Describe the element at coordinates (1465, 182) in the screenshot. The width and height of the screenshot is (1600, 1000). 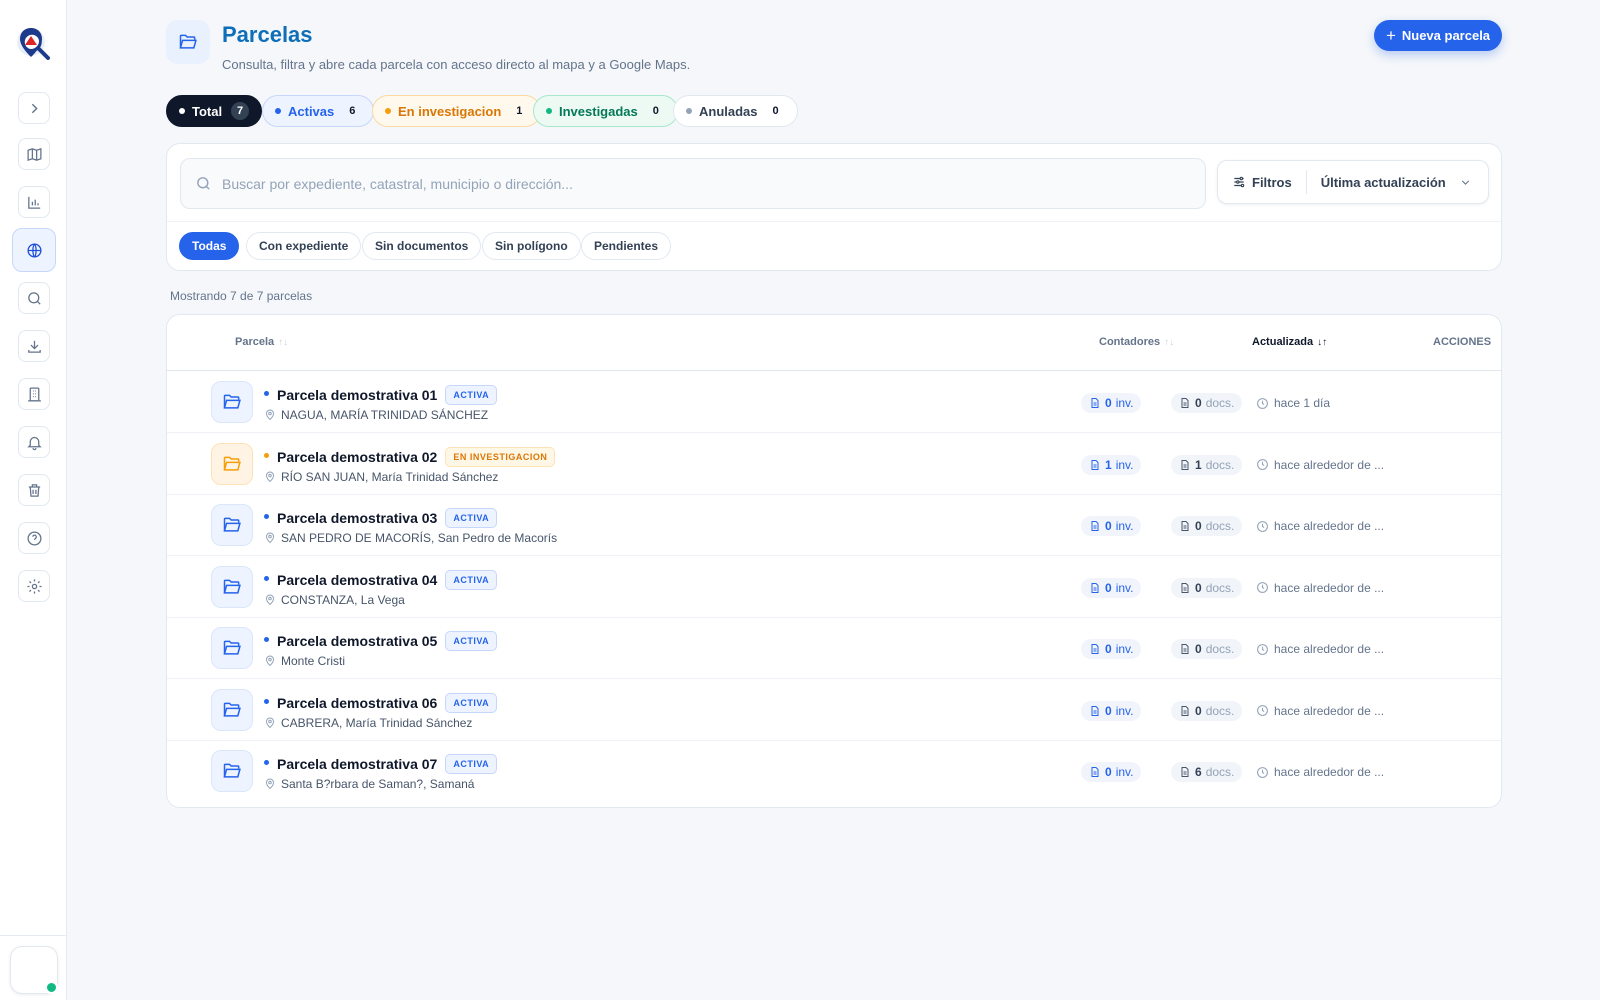
I see `chevron-down-icon` at that location.